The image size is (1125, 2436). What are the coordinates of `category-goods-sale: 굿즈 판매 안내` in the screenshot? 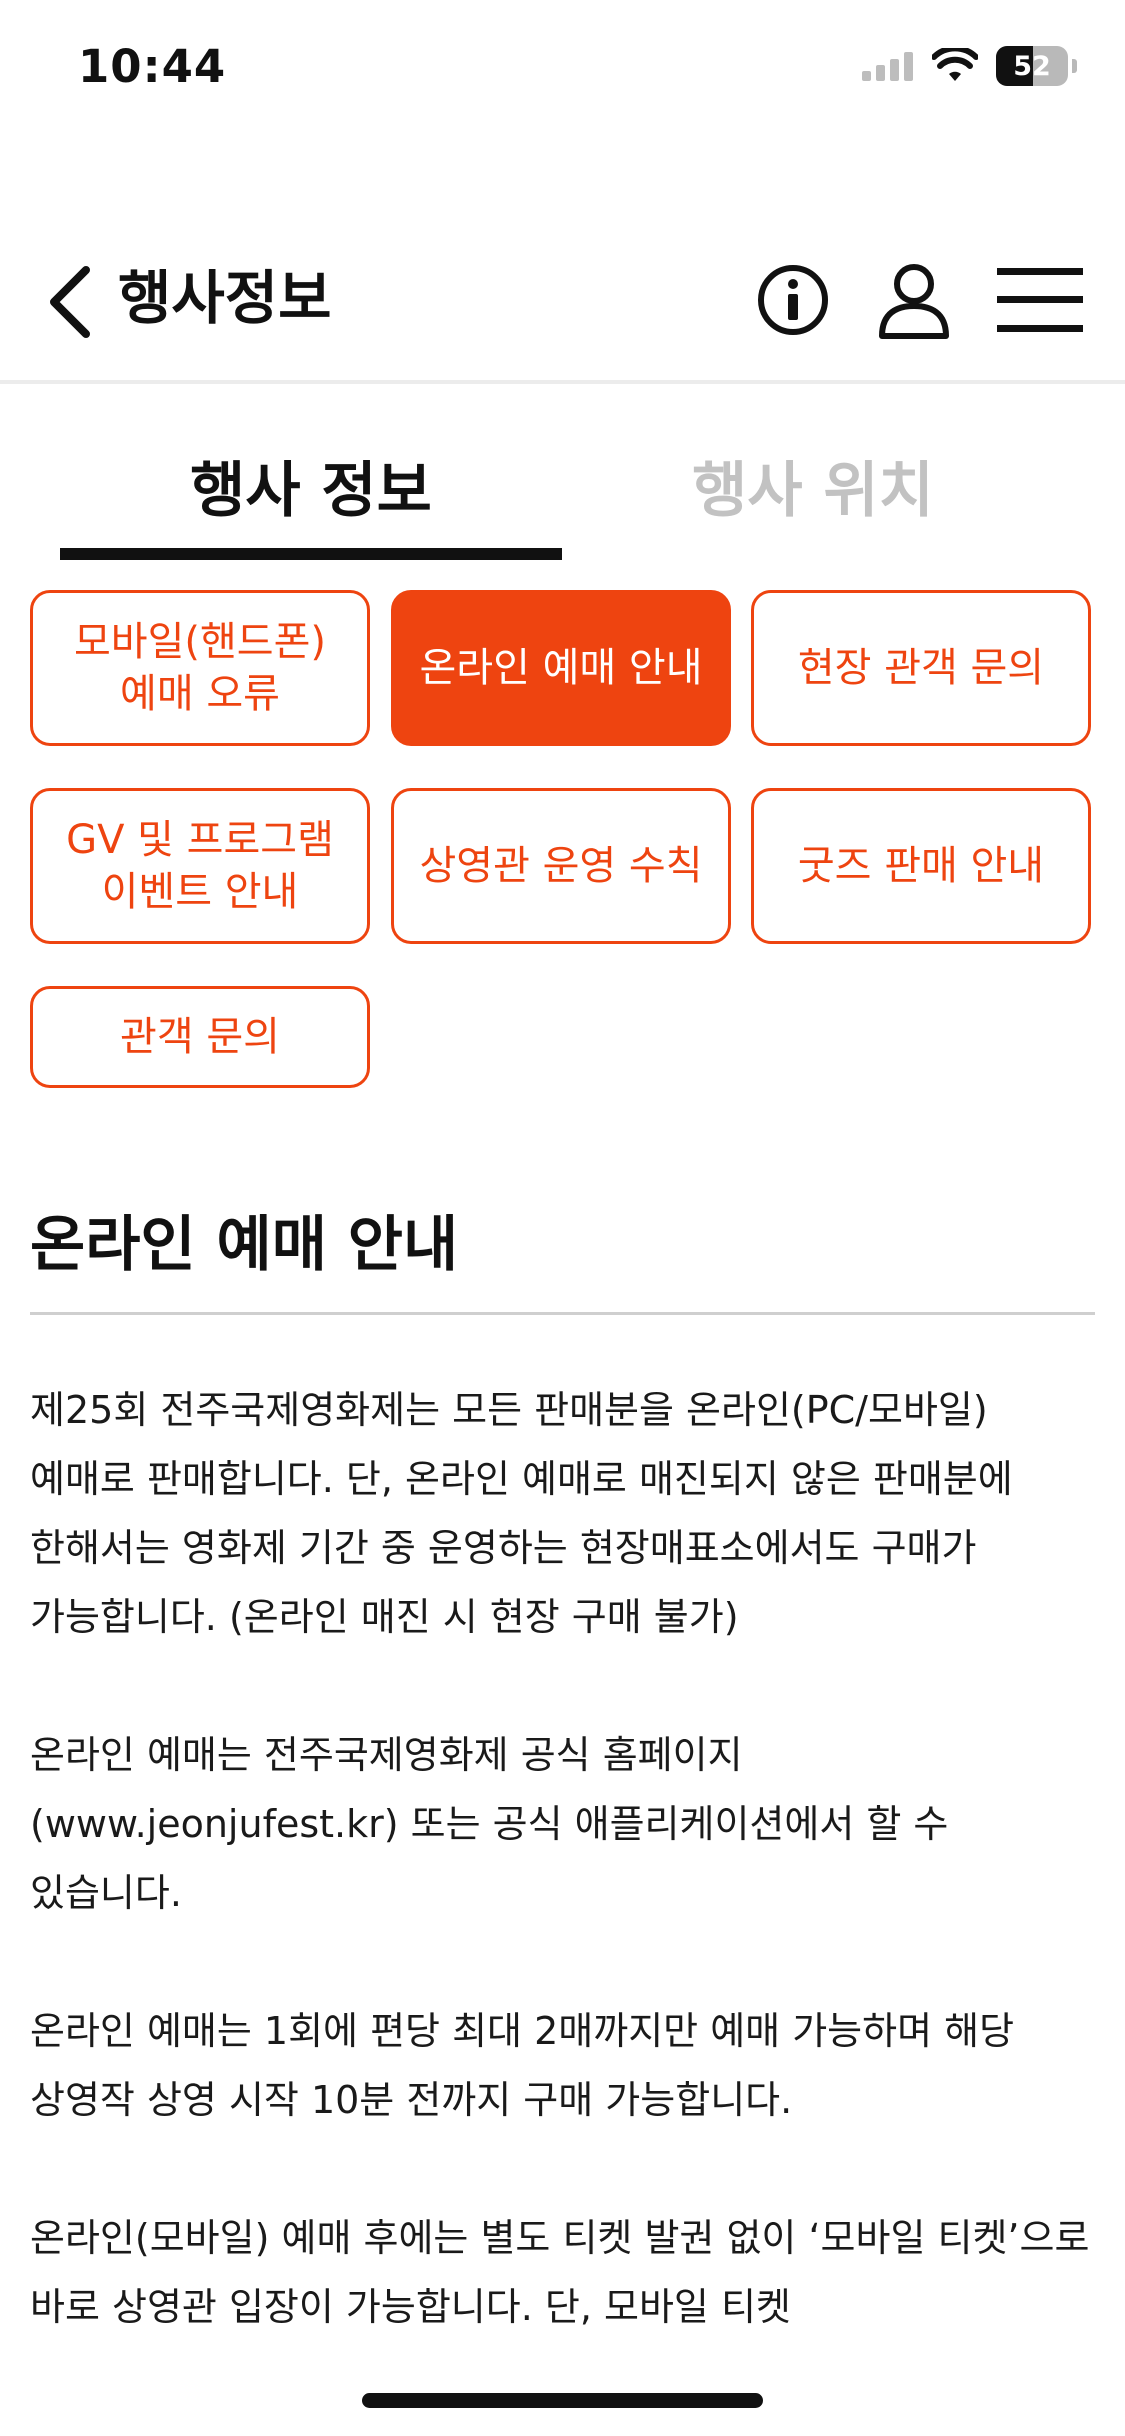 It's located at (921, 866).